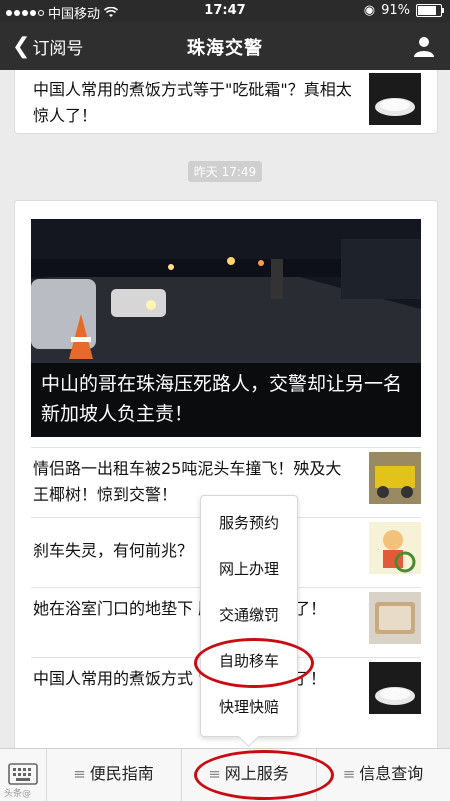 The width and height of the screenshot is (450, 801). Describe the element at coordinates (179, 678) in the screenshot. I see `article-title: 中国人常用的煮饭方式 "?真相太惊人了！` at that location.